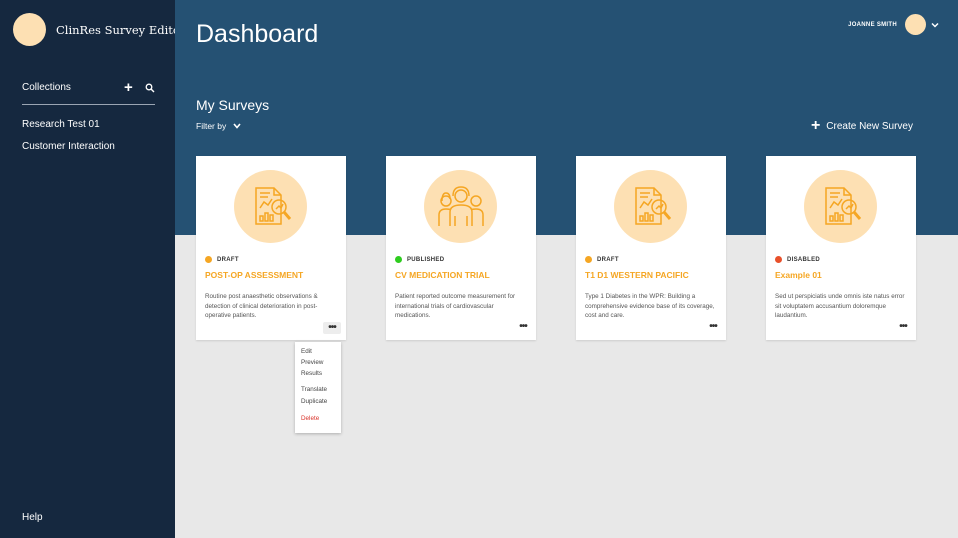 The height and width of the screenshot is (538, 958). What do you see at coordinates (310, 418) in the screenshot?
I see `menu-item-delete: Delete` at bounding box center [310, 418].